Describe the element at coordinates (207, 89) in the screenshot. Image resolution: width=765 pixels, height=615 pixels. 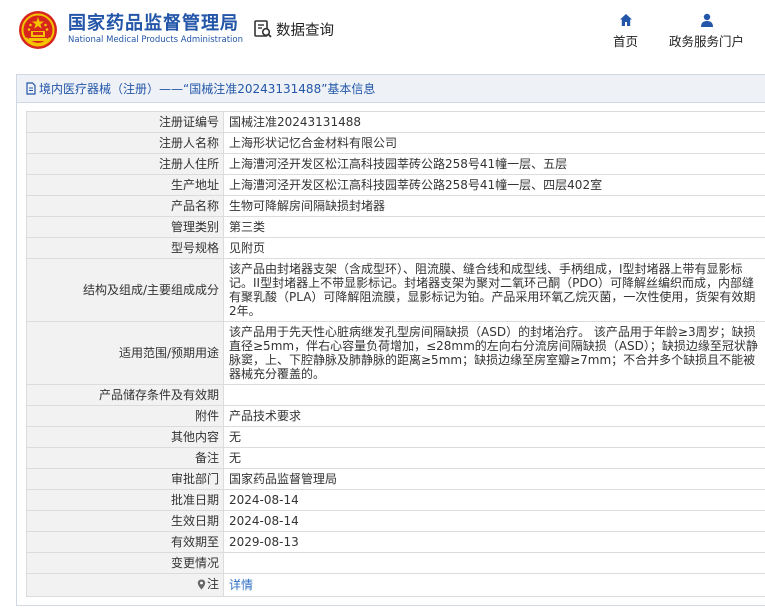
I see `breadcrumb-text: 境内医疗器械（注册）——“国械注准20243131488”基本信息` at that location.